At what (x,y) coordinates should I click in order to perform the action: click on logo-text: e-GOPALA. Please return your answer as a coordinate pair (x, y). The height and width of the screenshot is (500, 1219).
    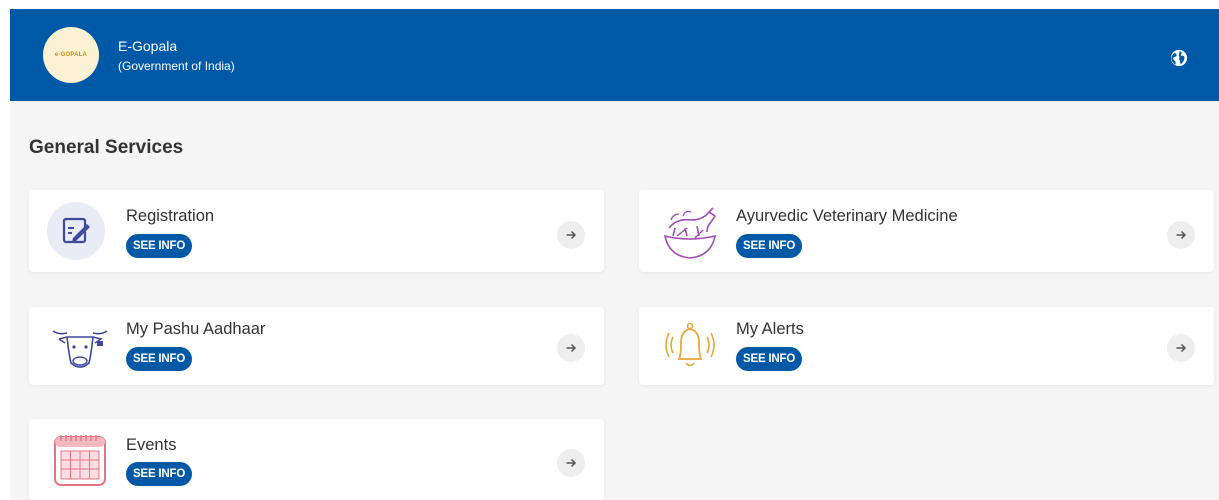
    Looking at the image, I should click on (71, 55).